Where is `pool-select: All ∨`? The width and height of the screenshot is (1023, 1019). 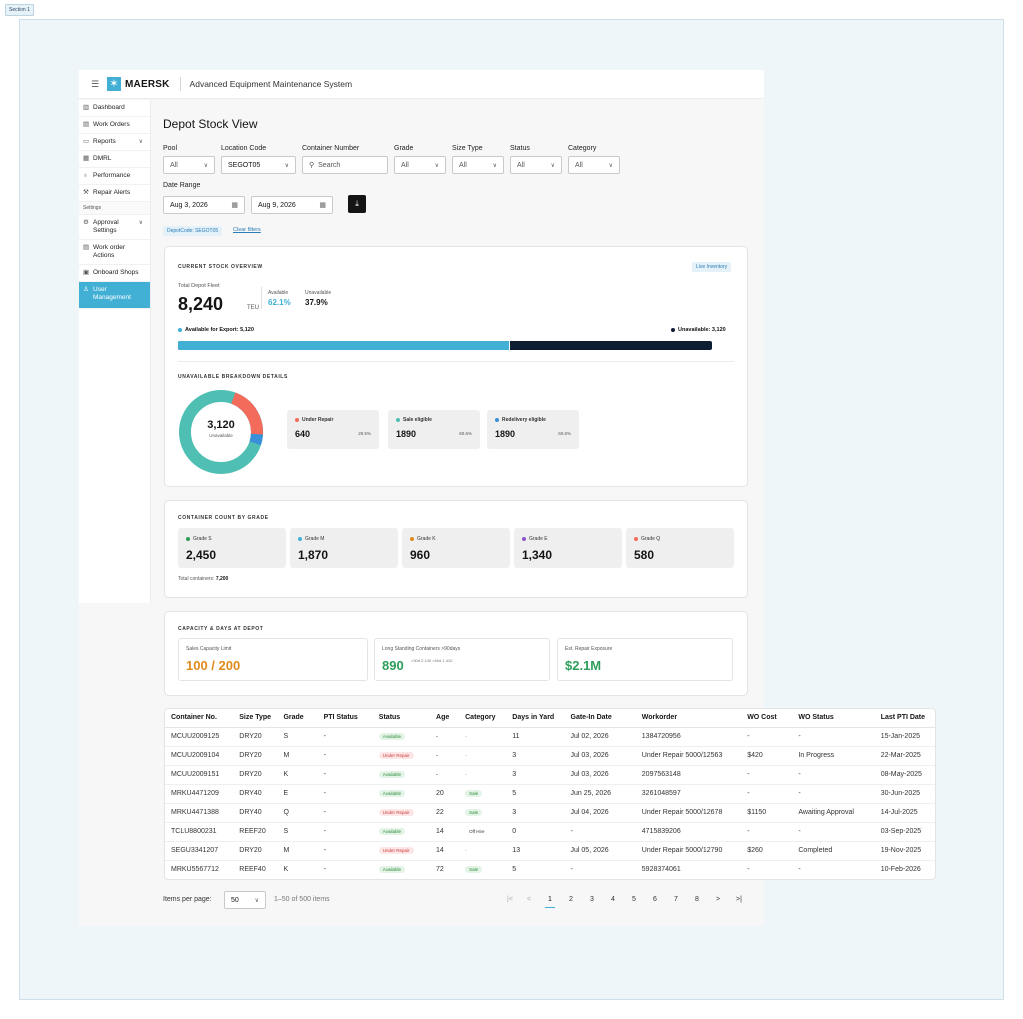 pool-select: All ∨ is located at coordinates (189, 165).